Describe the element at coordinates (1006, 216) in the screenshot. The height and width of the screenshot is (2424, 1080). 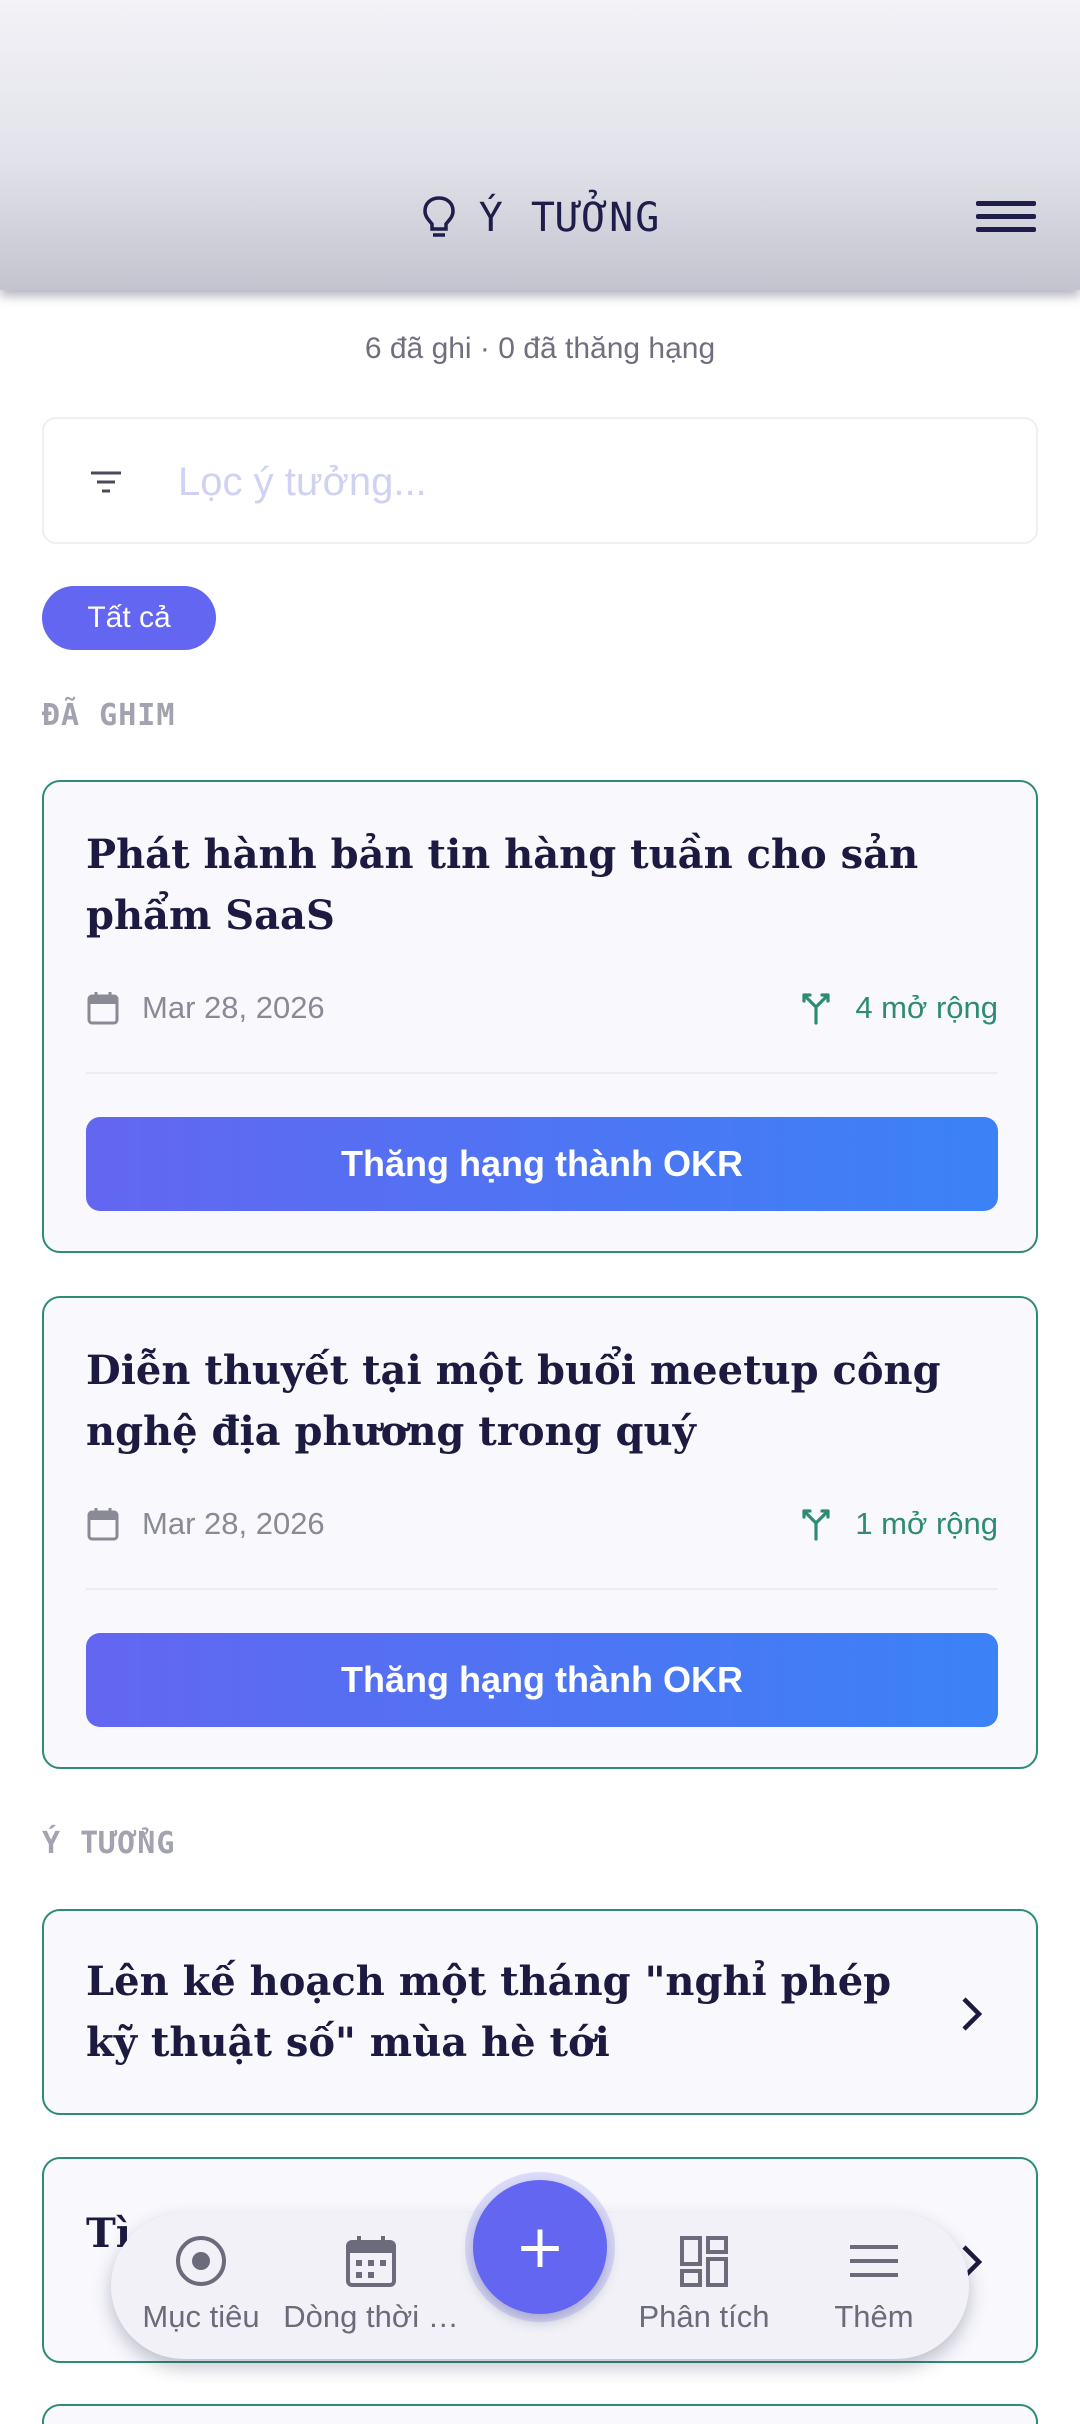
I see `hamburger-menu-icon` at that location.